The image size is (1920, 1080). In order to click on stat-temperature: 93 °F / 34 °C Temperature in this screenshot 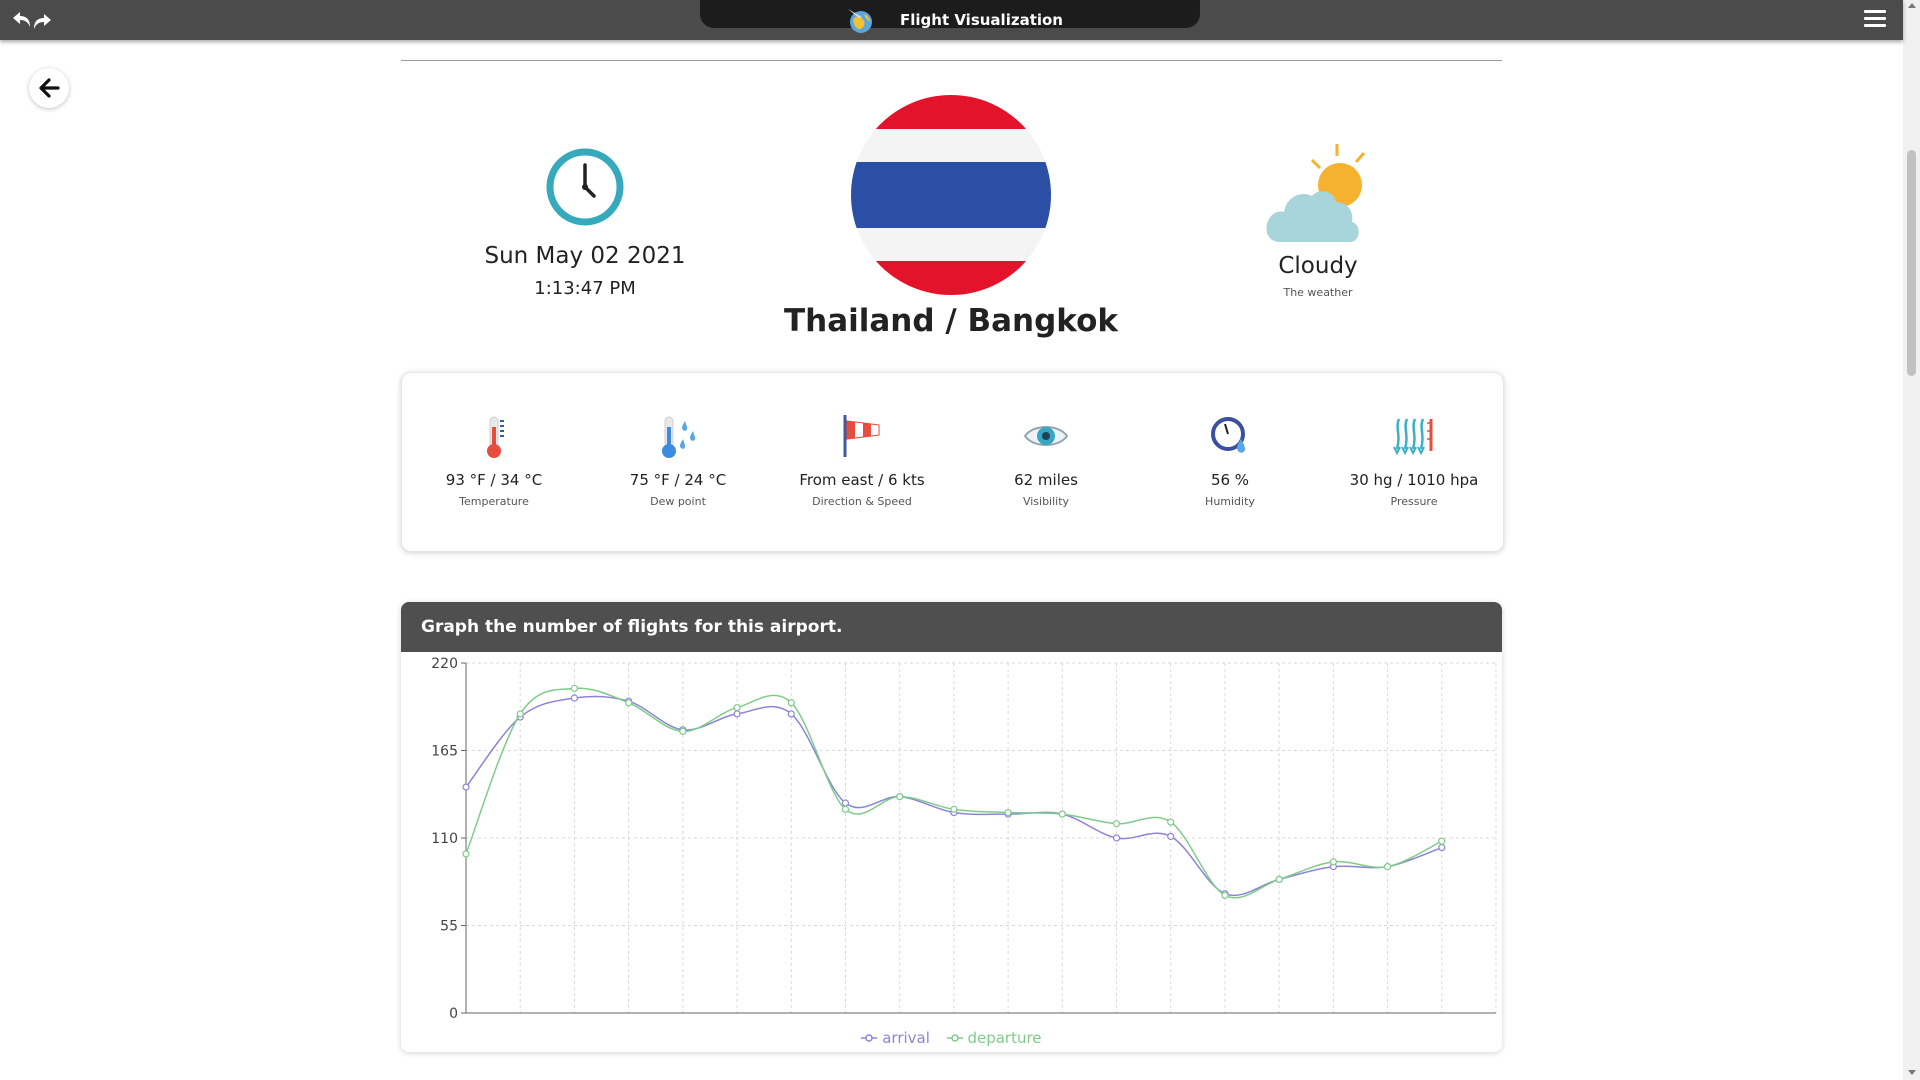, I will do `click(494, 460)`.